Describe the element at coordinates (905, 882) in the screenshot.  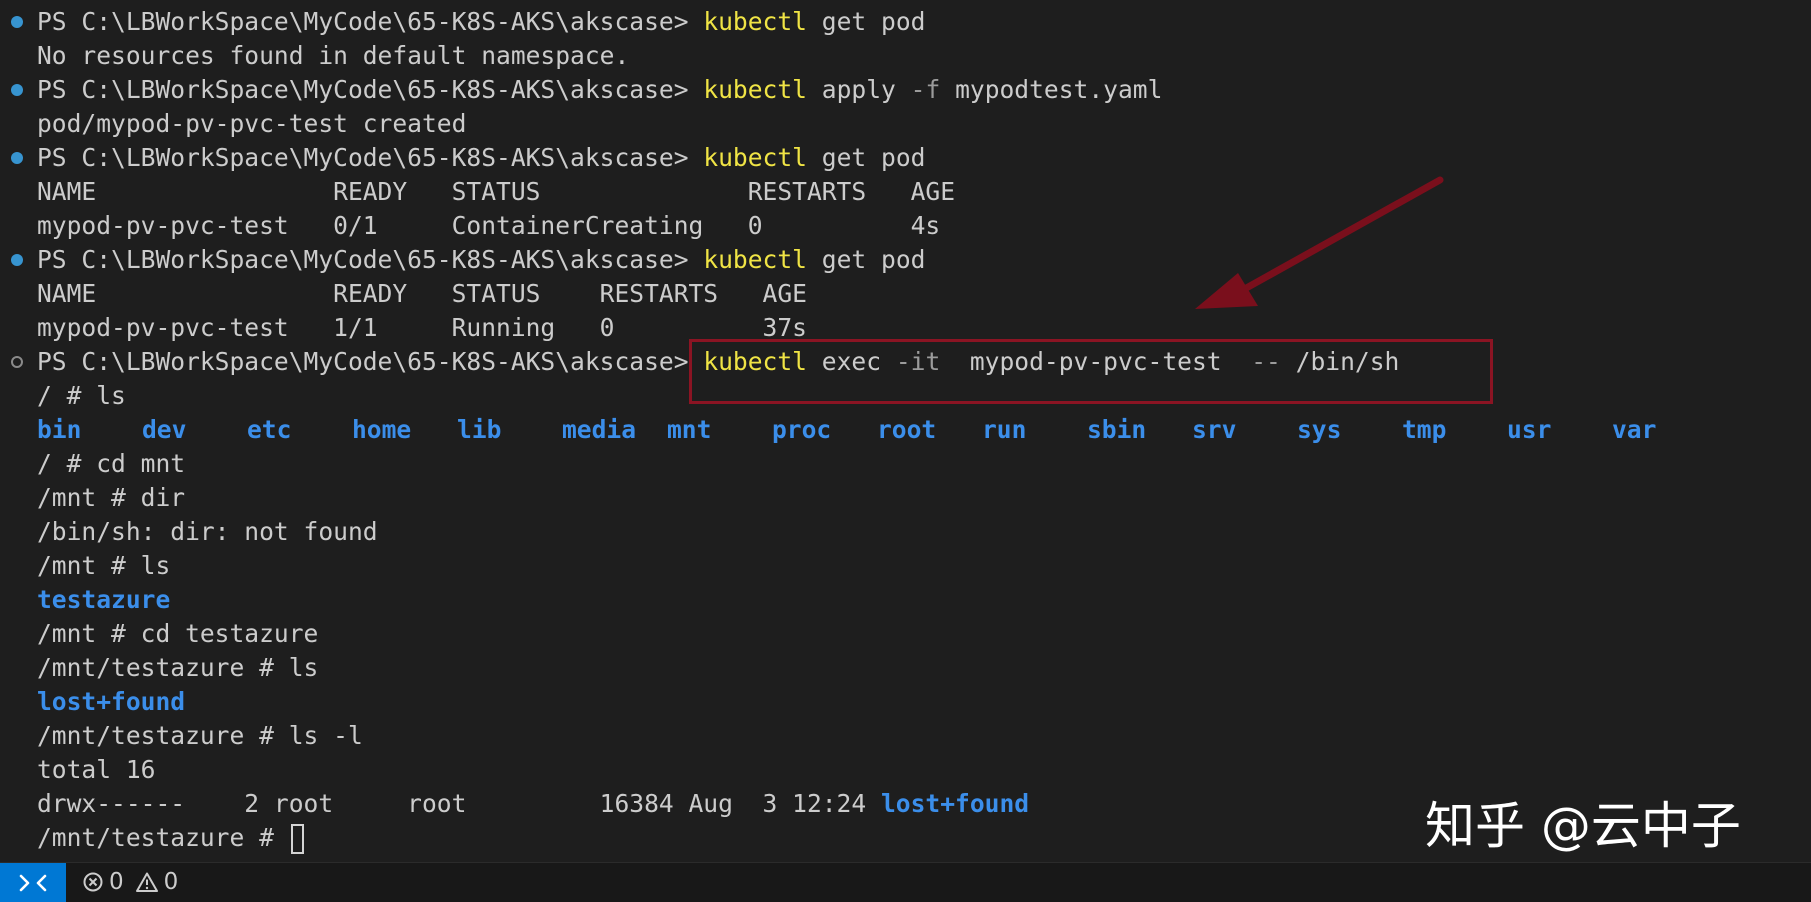
I see `status-bar: 0 0` at that location.